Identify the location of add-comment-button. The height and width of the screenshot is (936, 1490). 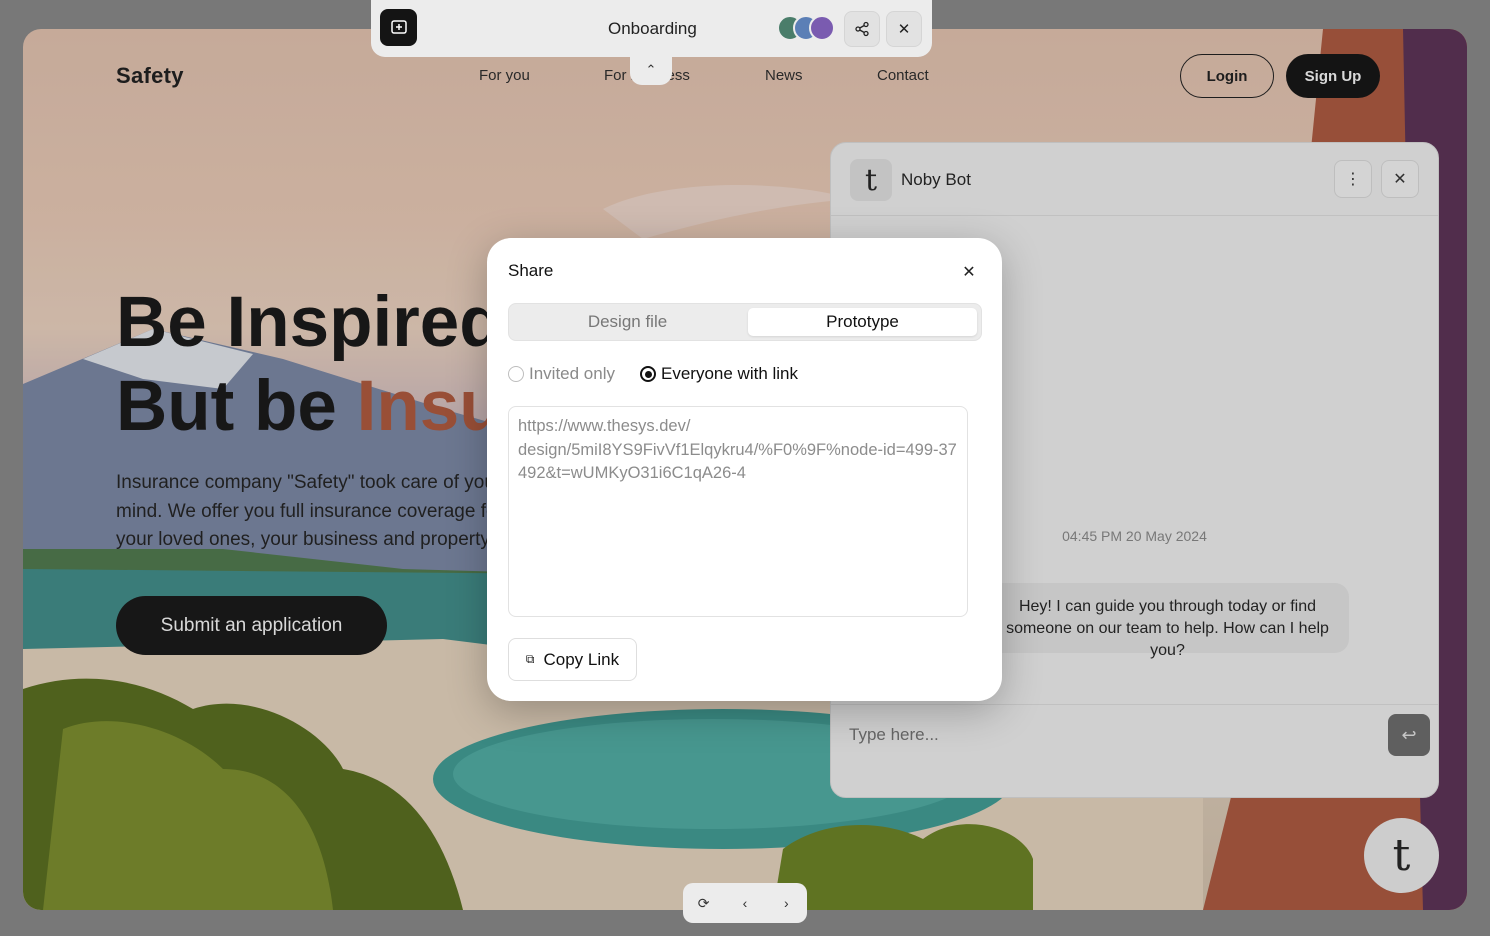
(398, 27).